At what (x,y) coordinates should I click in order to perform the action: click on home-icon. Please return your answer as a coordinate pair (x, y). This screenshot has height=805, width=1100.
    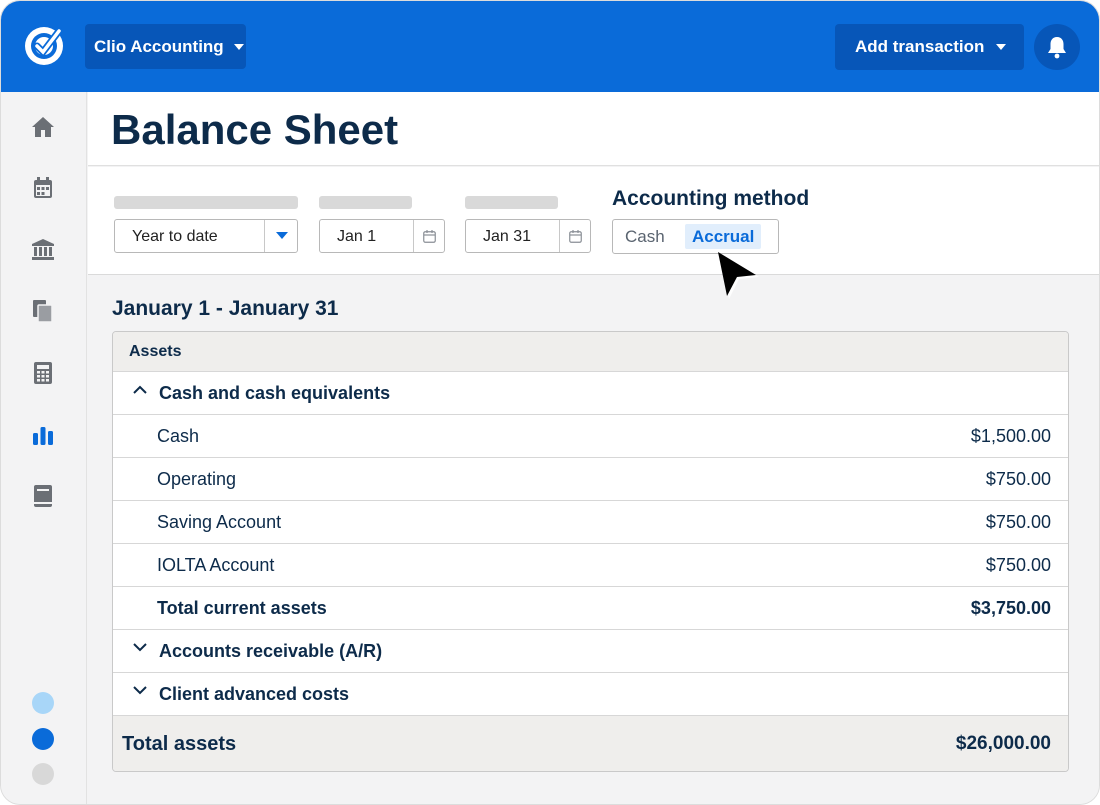
    Looking at the image, I should click on (43, 127).